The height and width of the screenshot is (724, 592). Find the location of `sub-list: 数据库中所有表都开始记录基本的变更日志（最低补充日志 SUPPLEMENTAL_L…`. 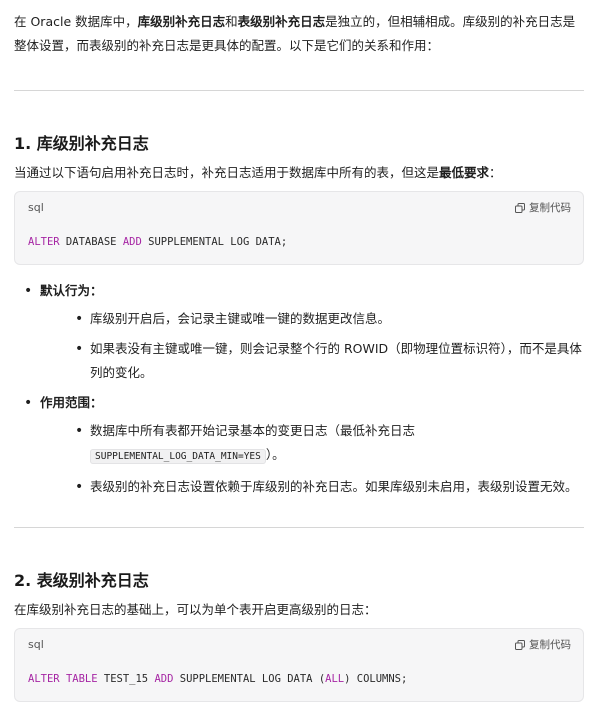

sub-list: 数据库中所有表都开始记录基本的变更日志（最低补充日志 SUPPLEMENTAL_L… is located at coordinates (312, 459).